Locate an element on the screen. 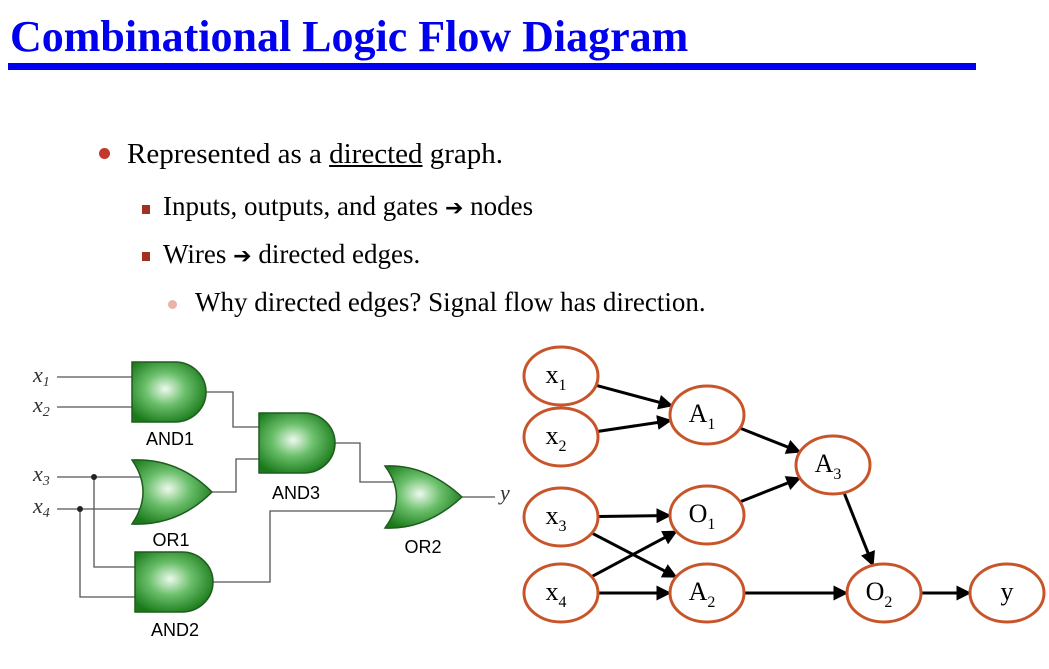 This screenshot has height=669, width=1049. gate-label-or2: OR2 is located at coordinates (422, 547).